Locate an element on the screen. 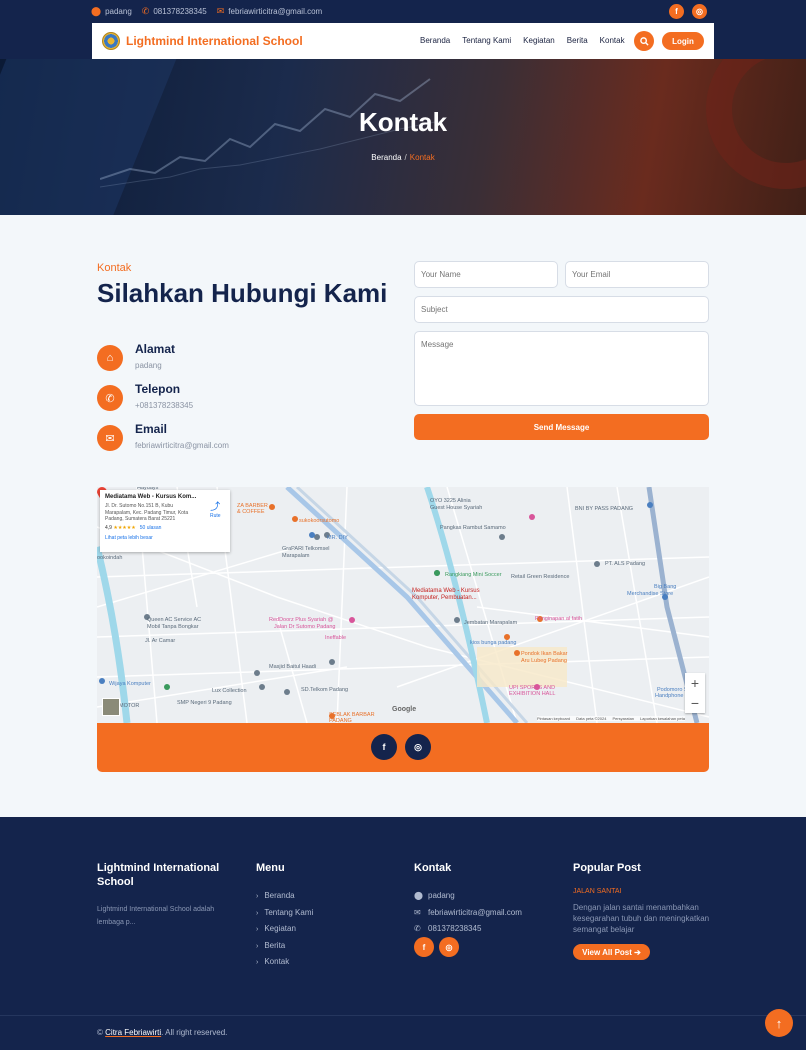  view-all-post-button: View All Post ➔ is located at coordinates (611, 952).